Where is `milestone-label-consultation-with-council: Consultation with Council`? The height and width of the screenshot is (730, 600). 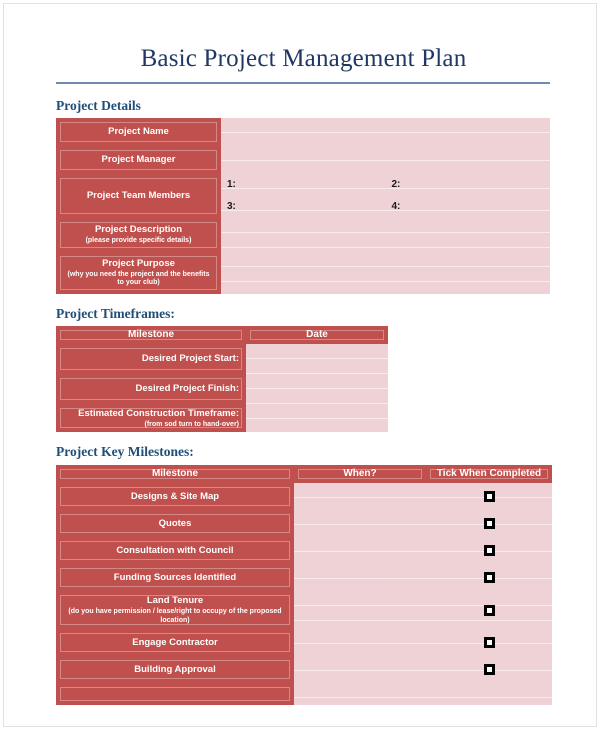 milestone-label-consultation-with-council: Consultation with Council is located at coordinates (175, 551).